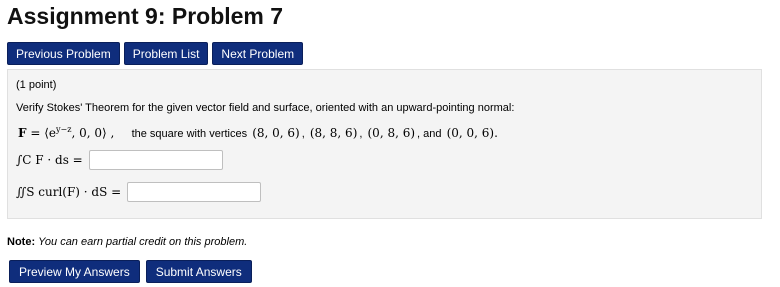  What do you see at coordinates (391, 133) in the screenshot?
I see `vertex-3: (0, 8, 6)` at bounding box center [391, 133].